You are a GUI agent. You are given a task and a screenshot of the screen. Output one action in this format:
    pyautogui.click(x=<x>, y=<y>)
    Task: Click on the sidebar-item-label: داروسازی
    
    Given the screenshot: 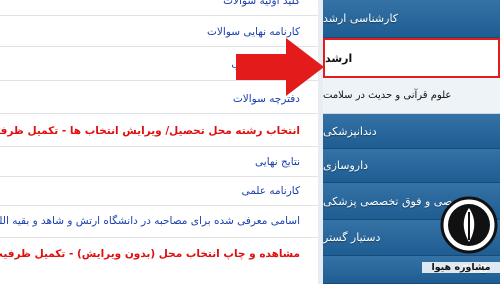 What is the action you would take?
    pyautogui.click(x=346, y=165)
    